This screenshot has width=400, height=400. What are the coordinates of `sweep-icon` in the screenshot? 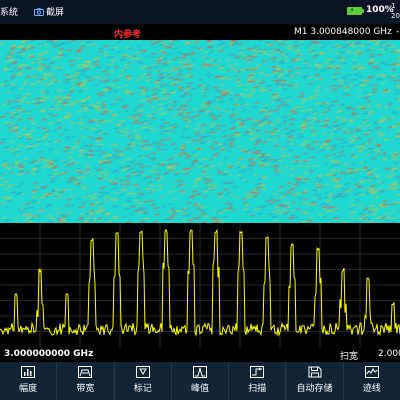 It's located at (257, 372).